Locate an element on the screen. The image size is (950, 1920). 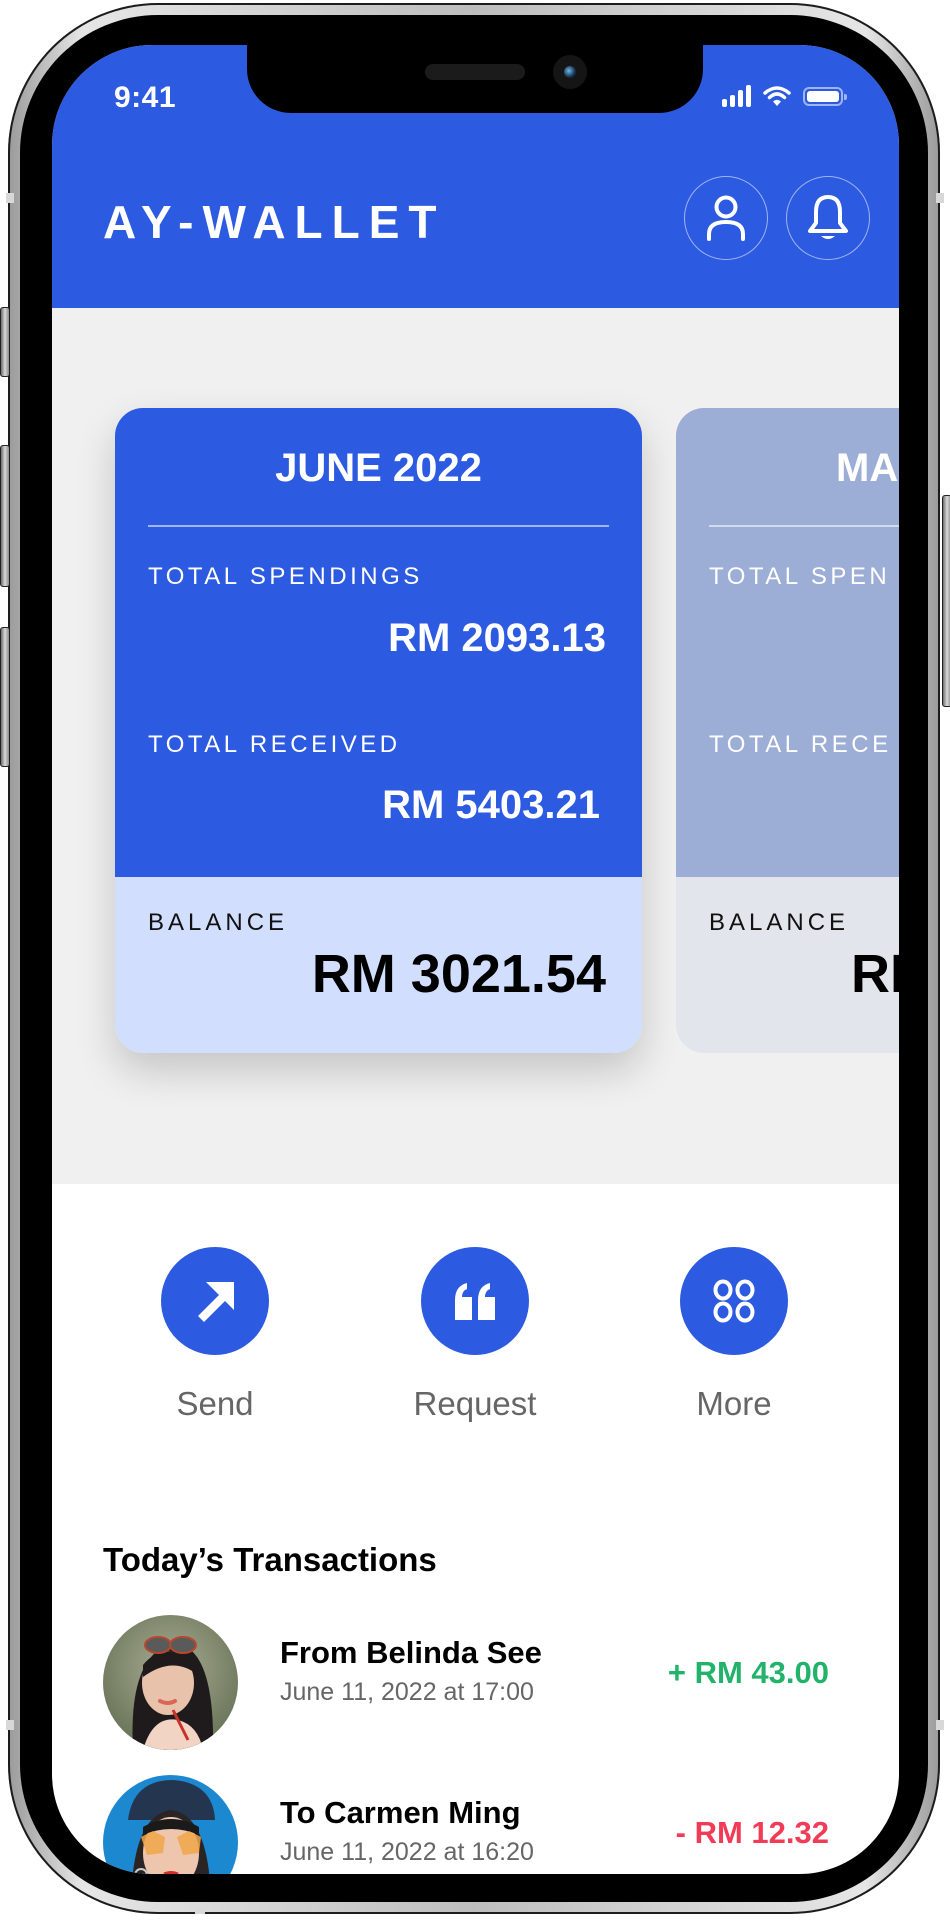
transaction-name: From Belinda See is located at coordinates (411, 1652).